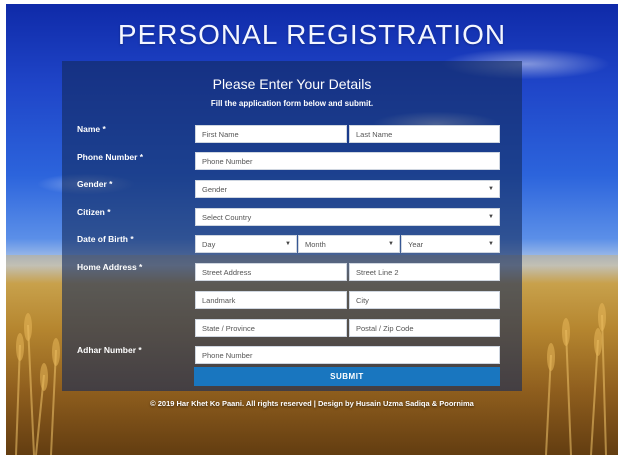 The image size is (624, 459). I want to click on day-select: Day, so click(246, 244).